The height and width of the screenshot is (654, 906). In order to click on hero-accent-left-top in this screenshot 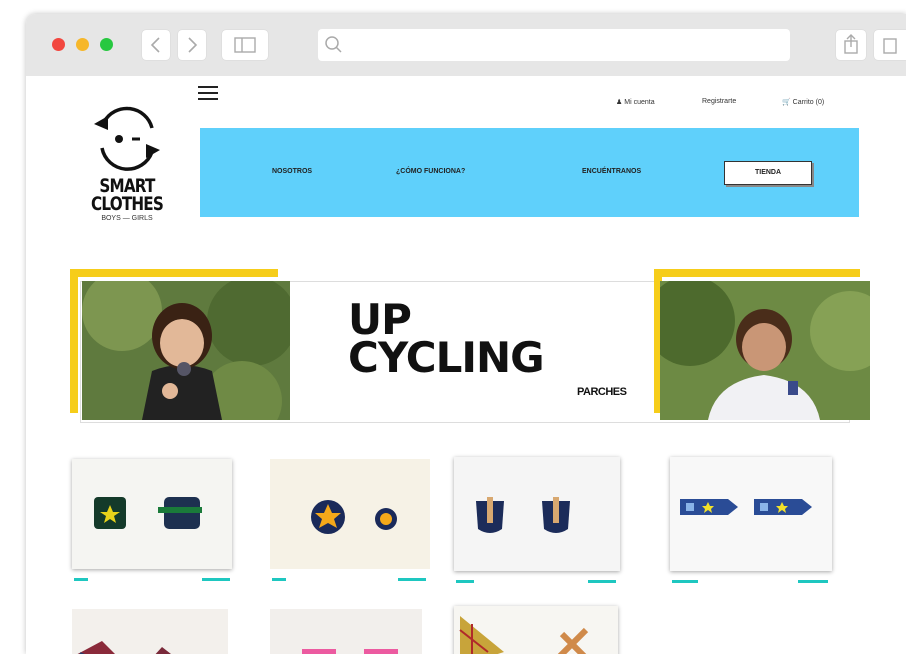, I will do `click(174, 273)`.